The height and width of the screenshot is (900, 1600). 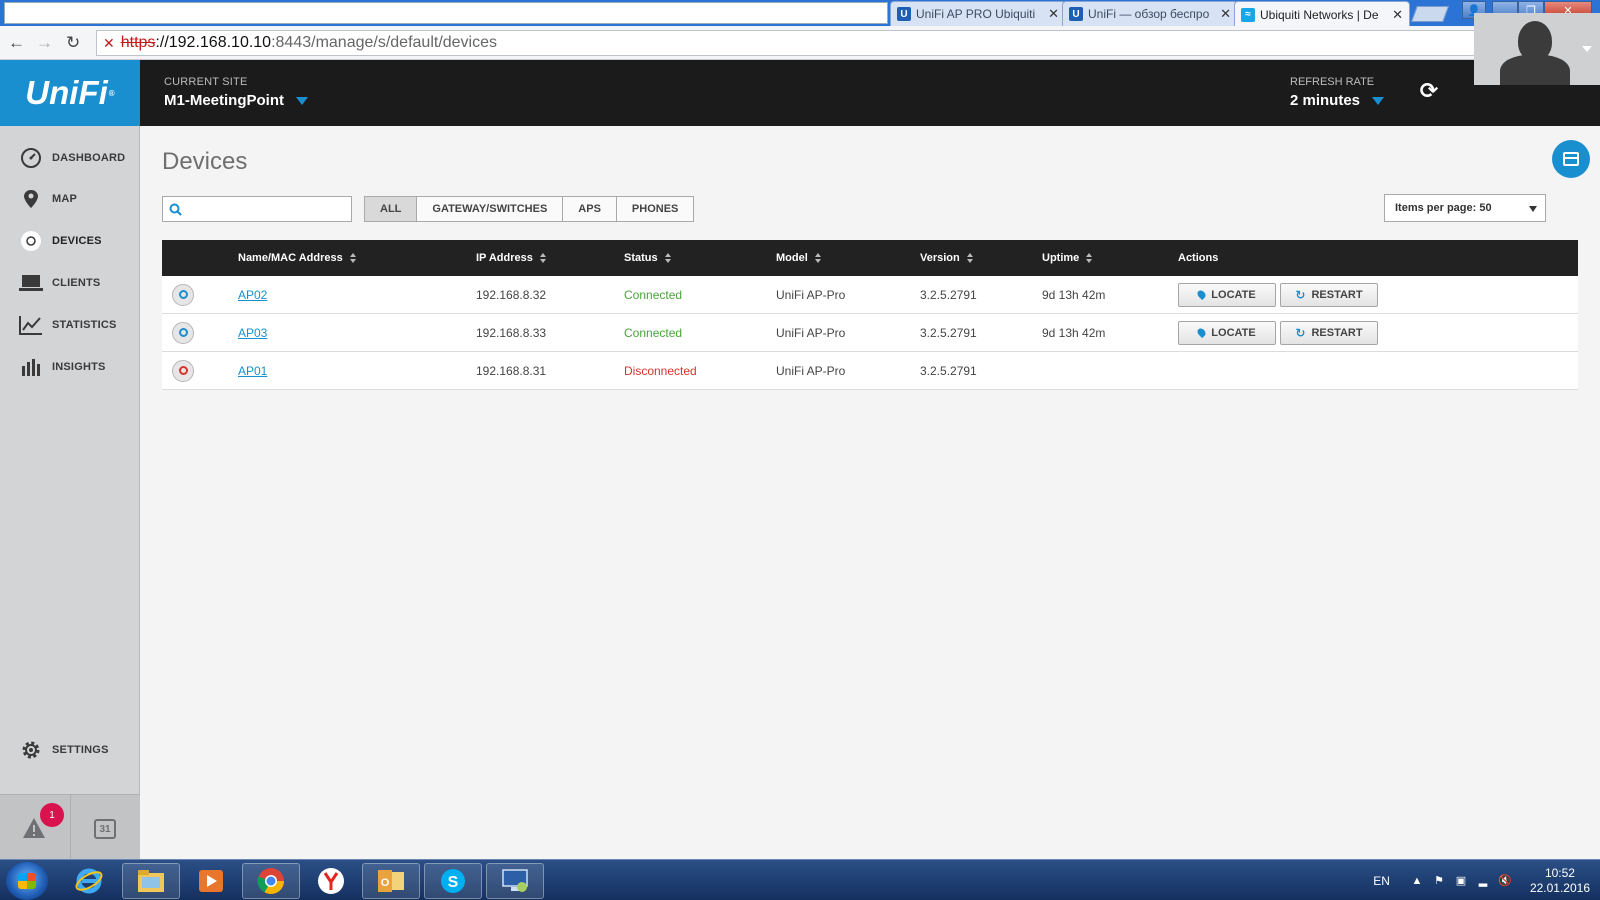 What do you see at coordinates (948, 294) in the screenshot?
I see `device-version: 3.2.5.2791` at bounding box center [948, 294].